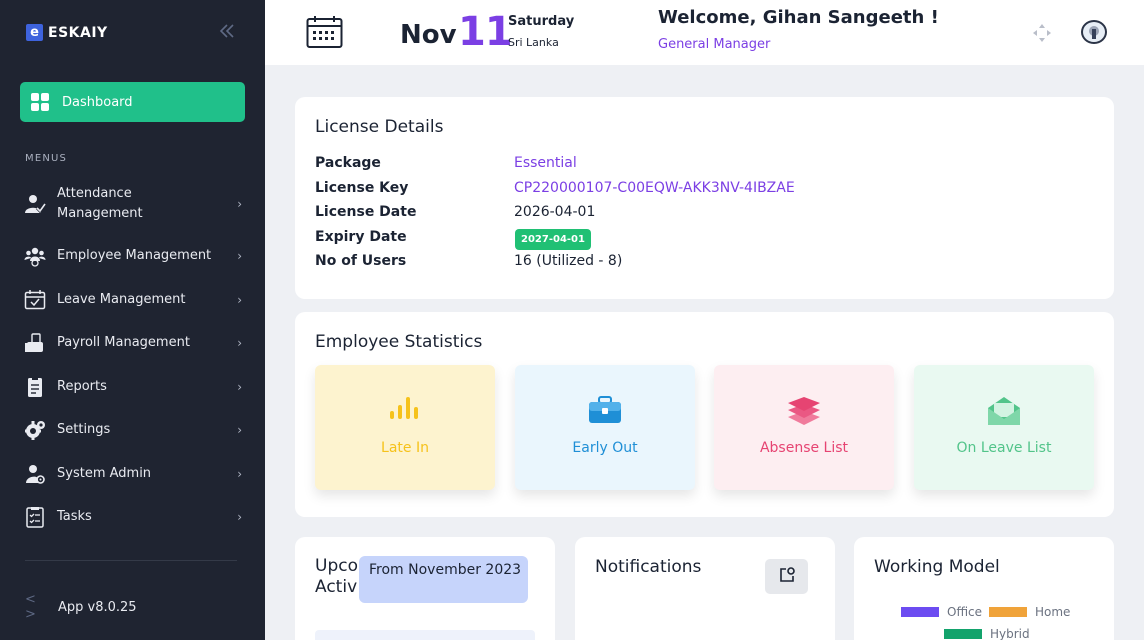 The width and height of the screenshot is (1144, 640). Describe the element at coordinates (485, 32) in the screenshot. I see `date-day: 11` at that location.